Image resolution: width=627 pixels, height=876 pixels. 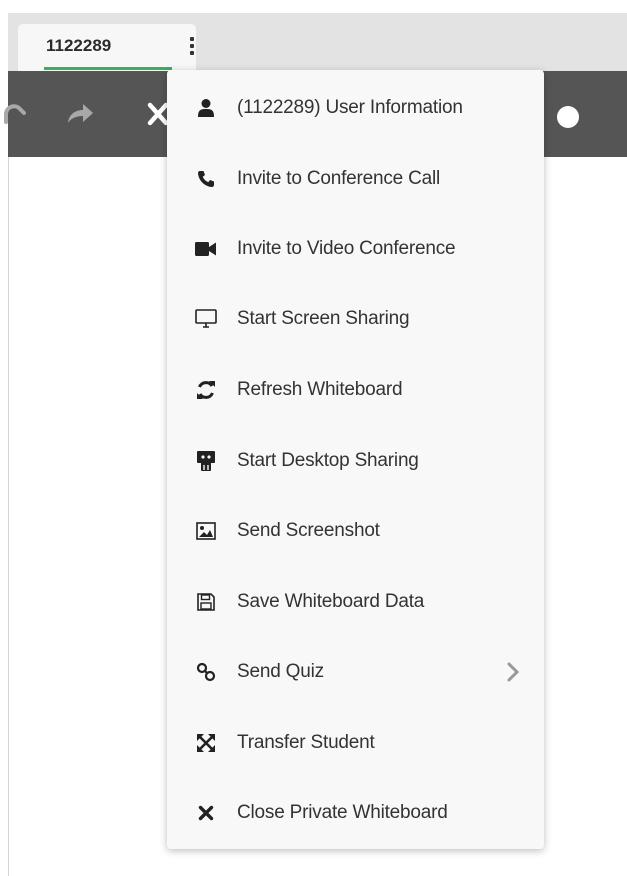 I want to click on menu-item-close-private-whiteboard: Close Private Whiteboard, so click(x=355, y=813).